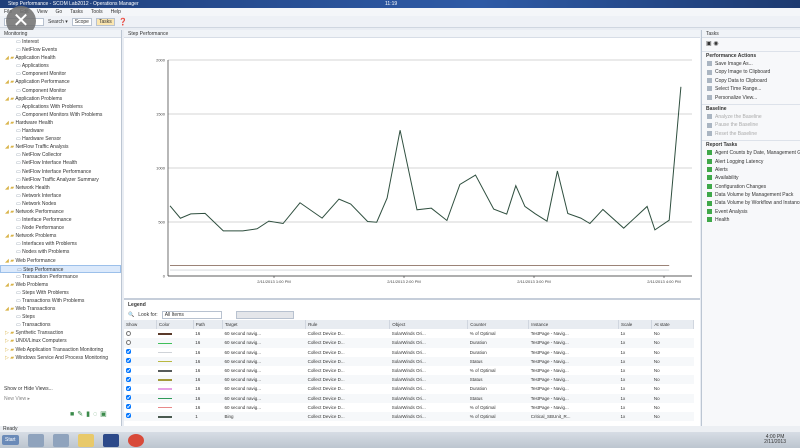  Describe the element at coordinates (751, 108) in the screenshot. I see `task-section-header: Baseline` at that location.